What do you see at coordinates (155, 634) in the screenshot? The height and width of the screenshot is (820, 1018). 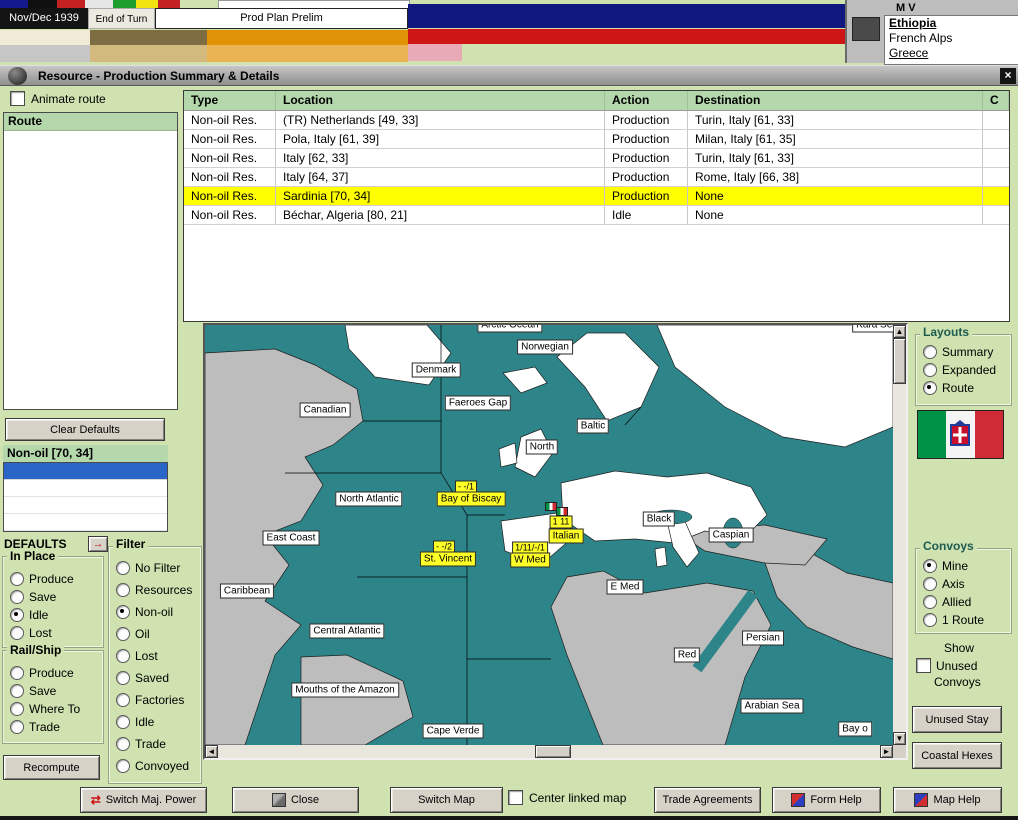 I see `radio-option-oil: Oil` at bounding box center [155, 634].